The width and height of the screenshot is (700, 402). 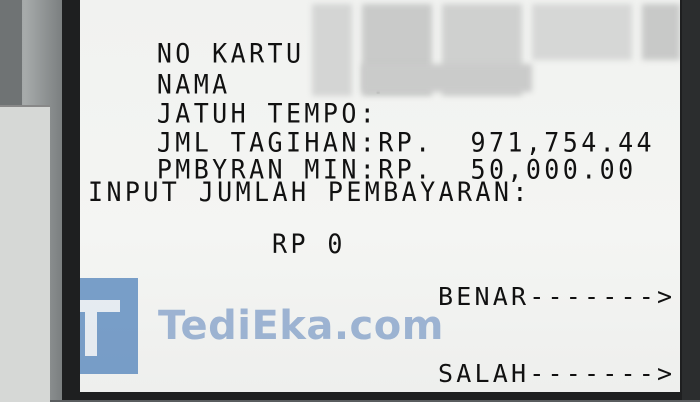 What do you see at coordinates (309, 192) in the screenshot?
I see `payment-prompt: INPUT JUMLAH PEMBAYARAN:` at bounding box center [309, 192].